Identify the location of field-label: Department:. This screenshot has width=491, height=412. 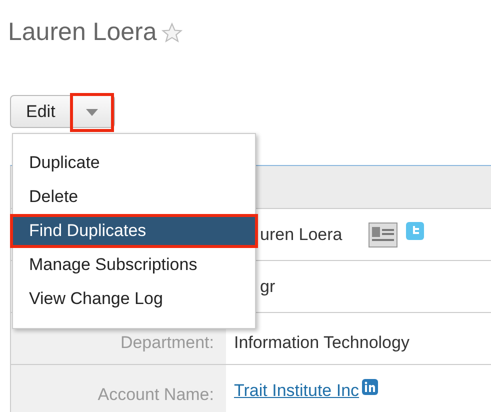
(167, 343).